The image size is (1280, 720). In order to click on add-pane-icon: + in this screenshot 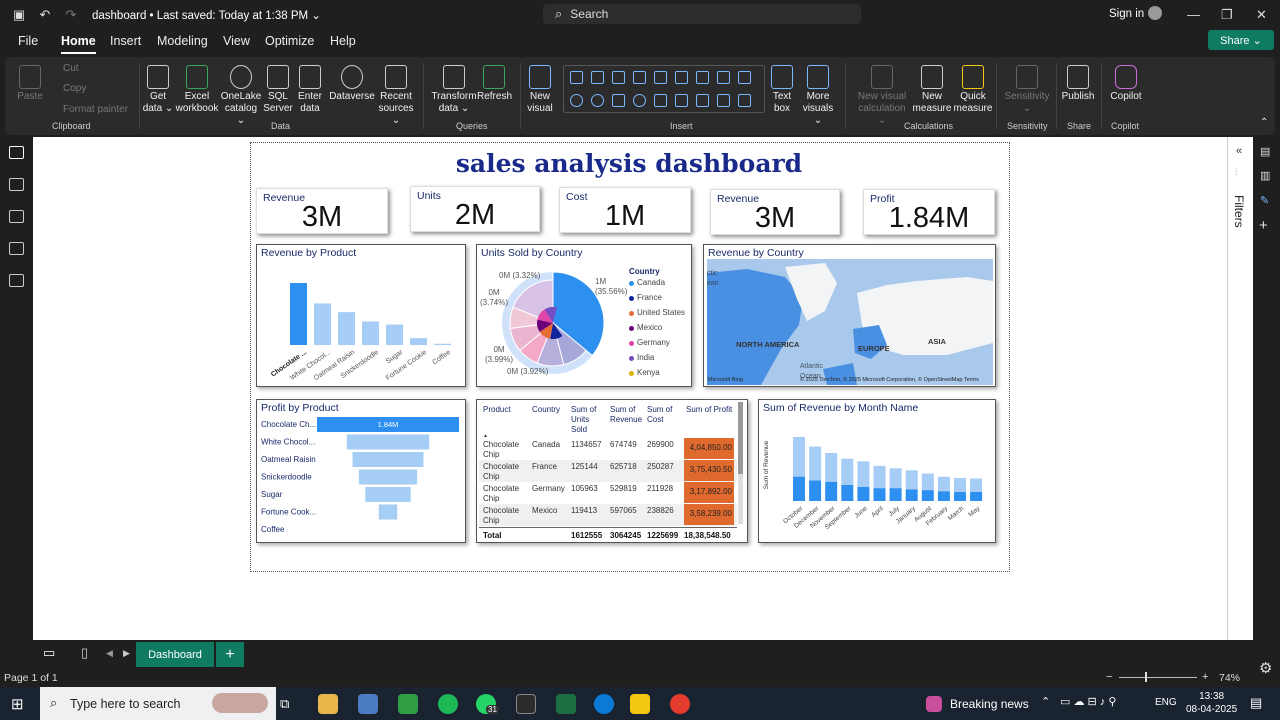, I will do `click(1263, 225)`.